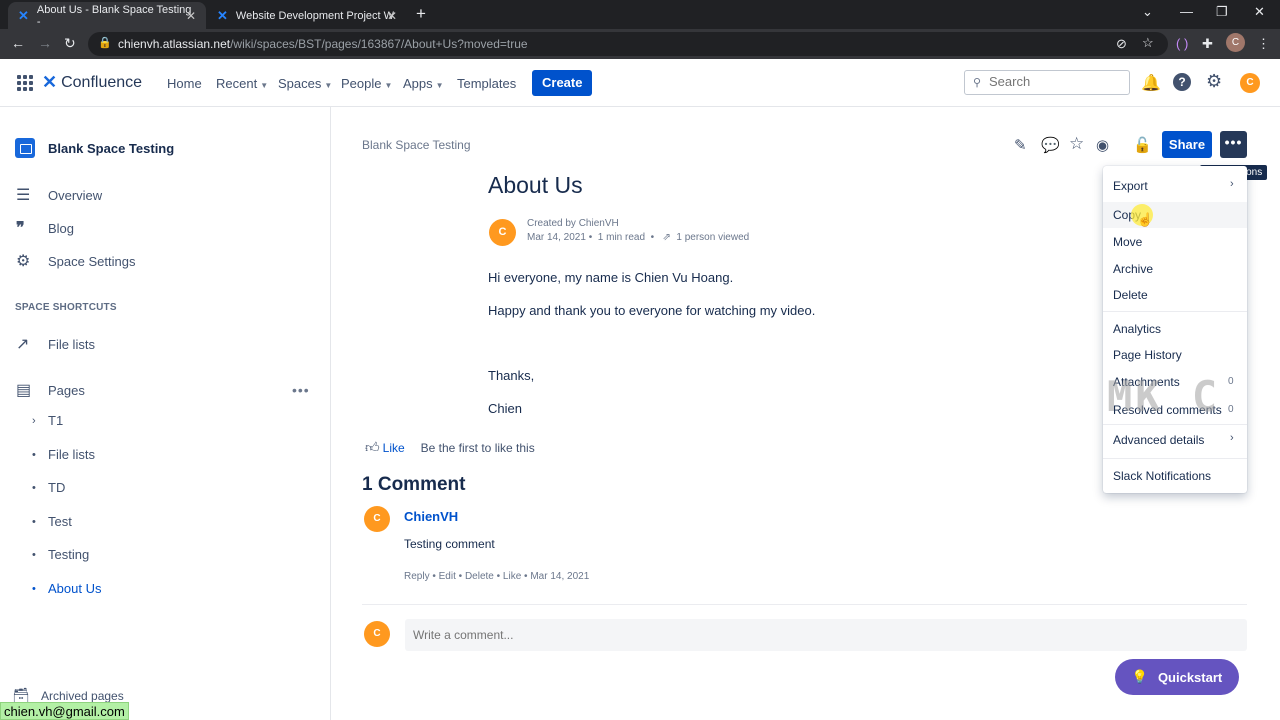 The image size is (1280, 720). What do you see at coordinates (562, 83) in the screenshot?
I see `create-button: Create` at bounding box center [562, 83].